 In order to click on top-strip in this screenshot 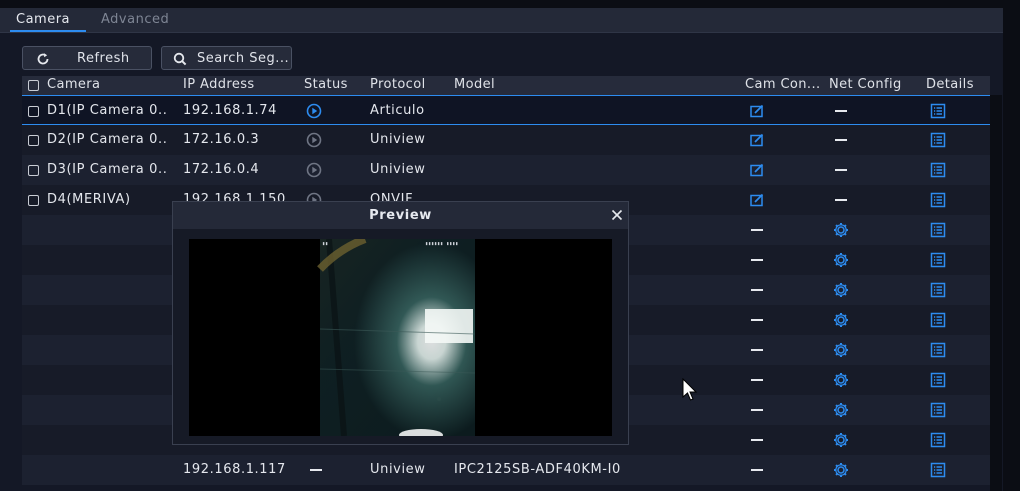, I will do `click(510, 4)`.